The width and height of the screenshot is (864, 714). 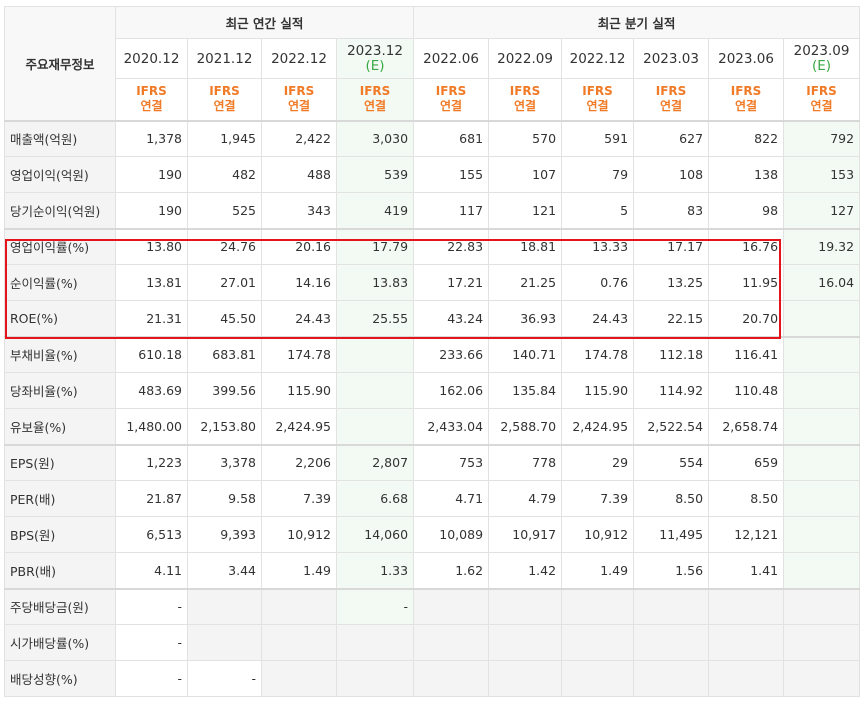 What do you see at coordinates (671, 174) in the screenshot?
I see `value-cell: 108` at bounding box center [671, 174].